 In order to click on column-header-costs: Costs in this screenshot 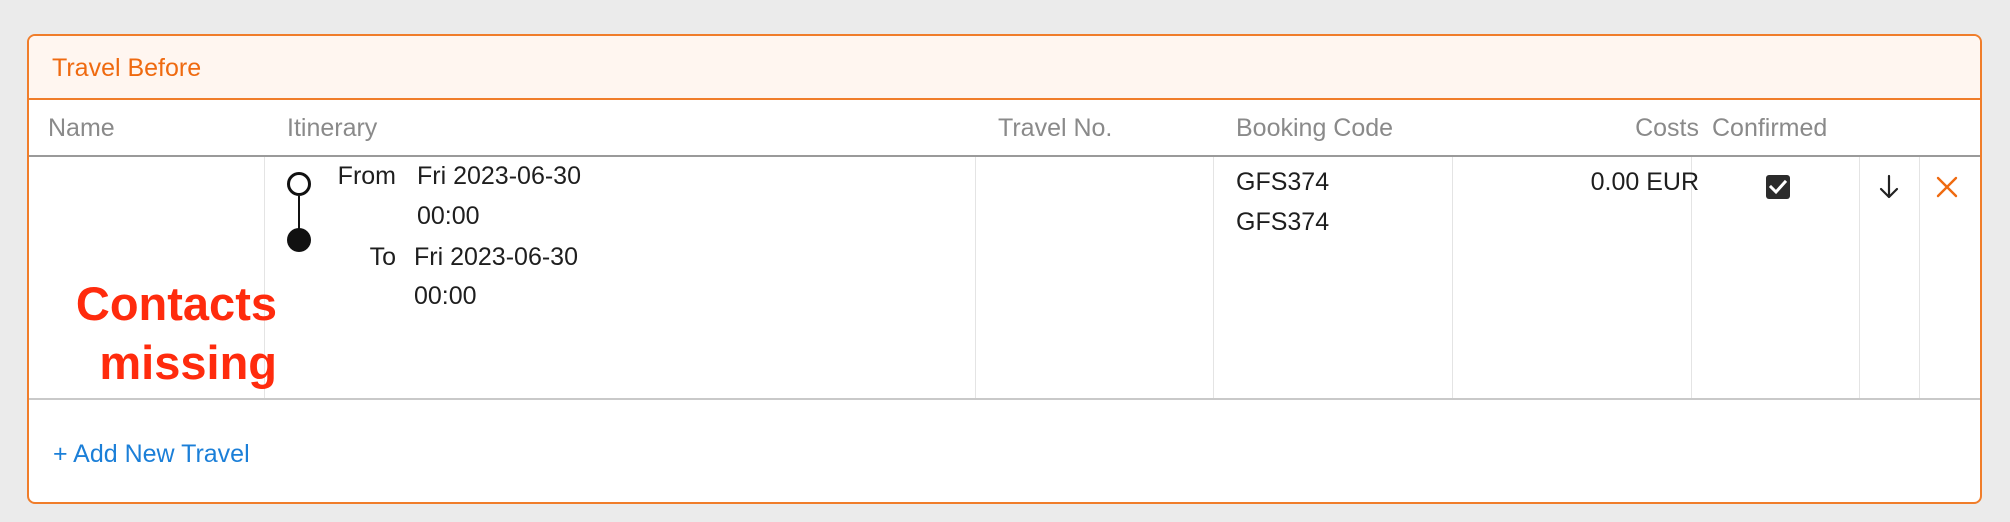, I will do `click(1644, 128)`.